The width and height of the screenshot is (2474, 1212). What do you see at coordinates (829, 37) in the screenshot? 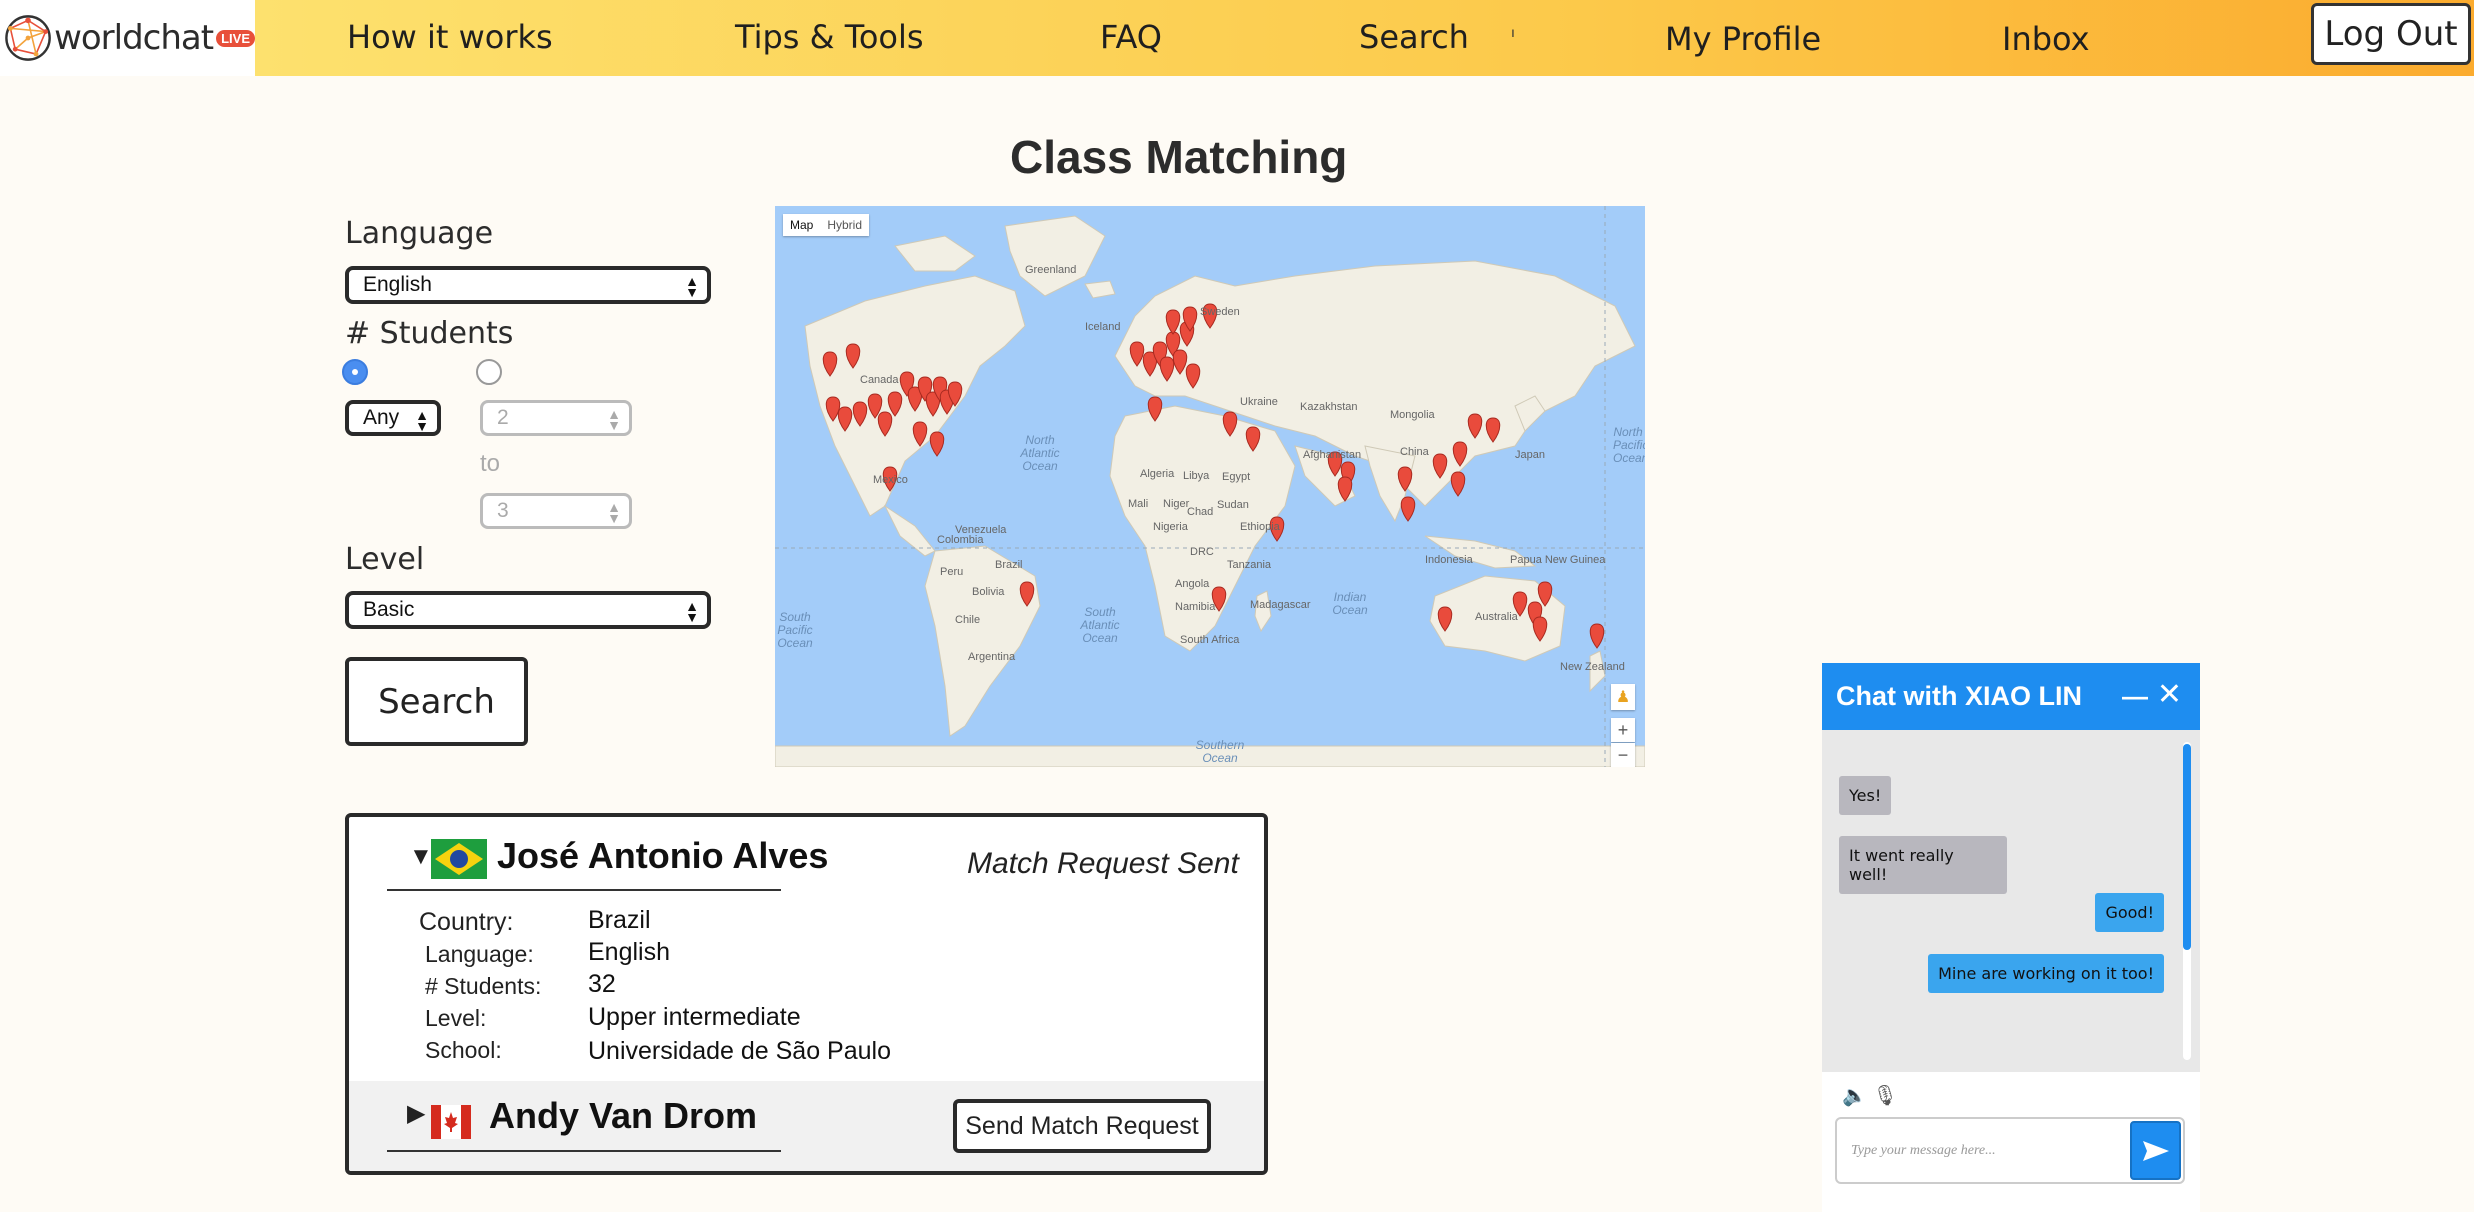
I see `nav-tips-tools: Tips & Tools` at bounding box center [829, 37].